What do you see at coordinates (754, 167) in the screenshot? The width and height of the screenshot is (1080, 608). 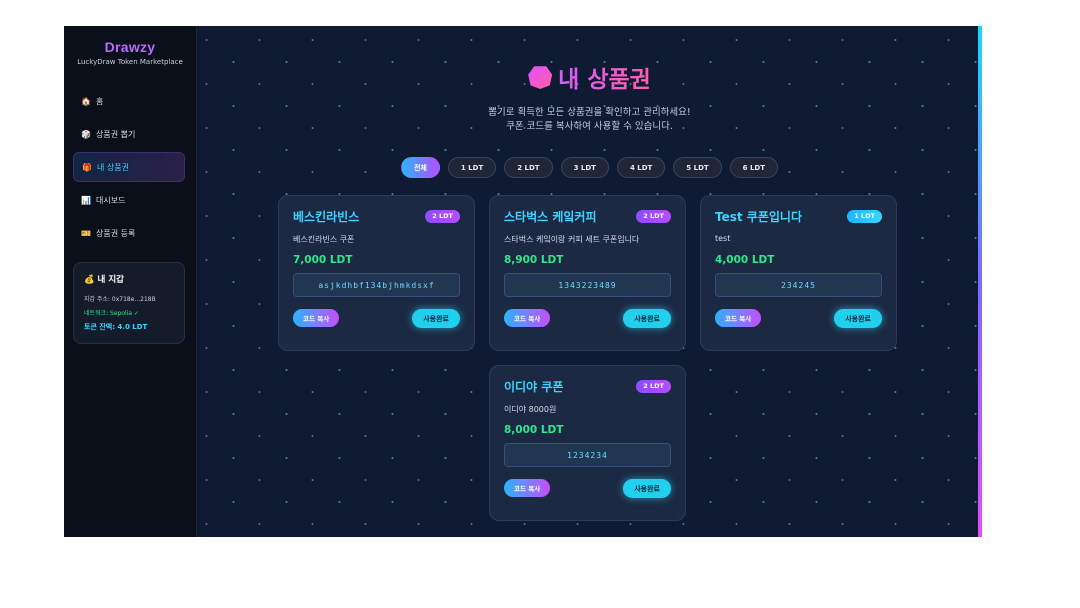 I see `filter-6-ldt: 6 LDT` at bounding box center [754, 167].